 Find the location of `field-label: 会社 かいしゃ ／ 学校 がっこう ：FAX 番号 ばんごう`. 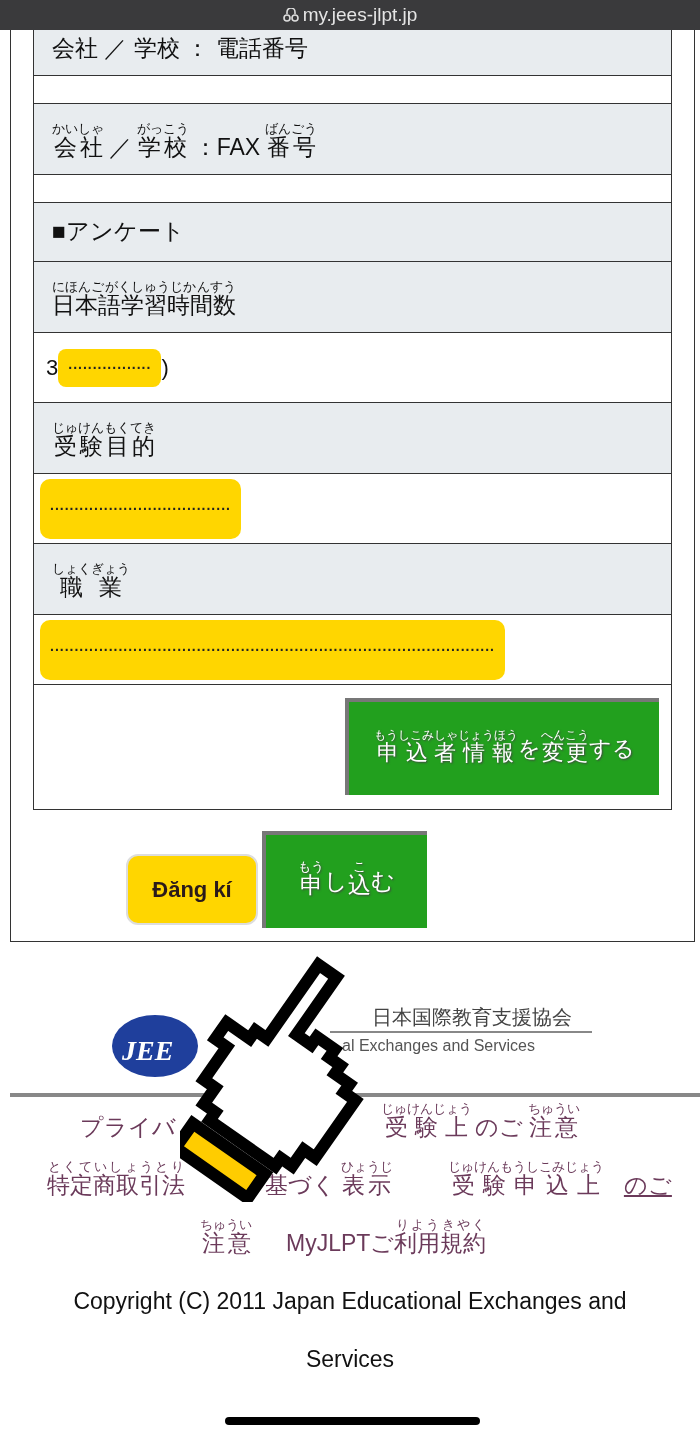

field-label: 会社 かいしゃ ／ 学校 がっこう ：FAX 番号 ばんごう is located at coordinates (185, 142).